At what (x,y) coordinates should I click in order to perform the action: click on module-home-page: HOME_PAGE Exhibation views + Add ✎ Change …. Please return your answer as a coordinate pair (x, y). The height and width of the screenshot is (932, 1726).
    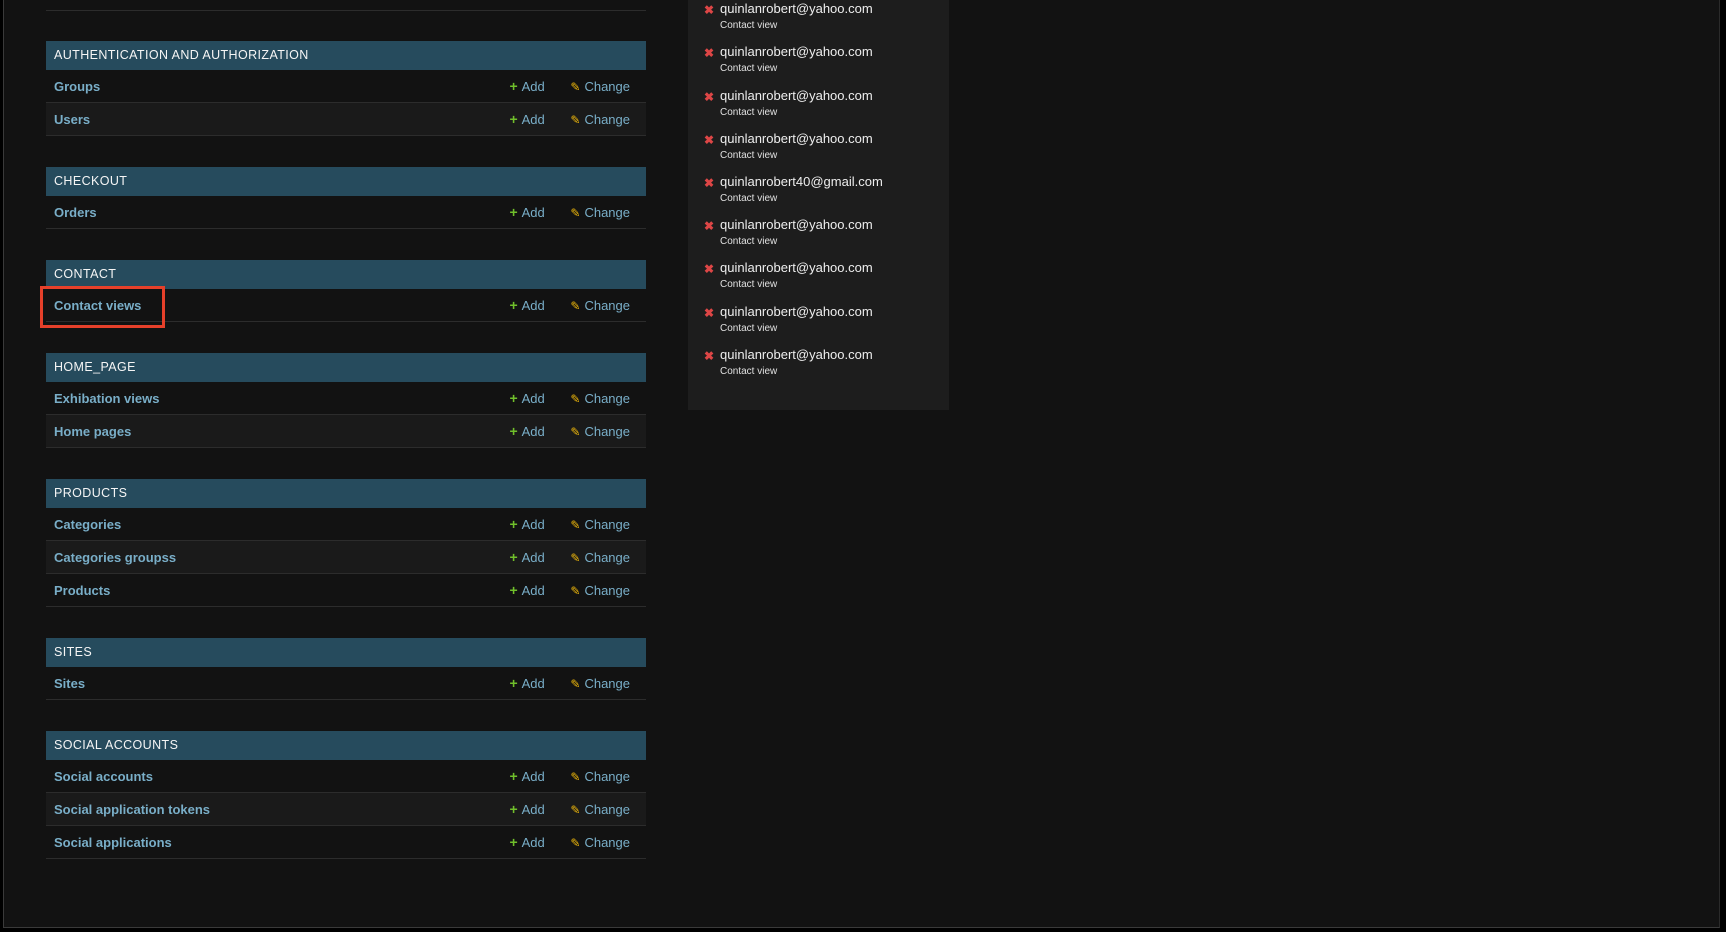
    Looking at the image, I should click on (346, 400).